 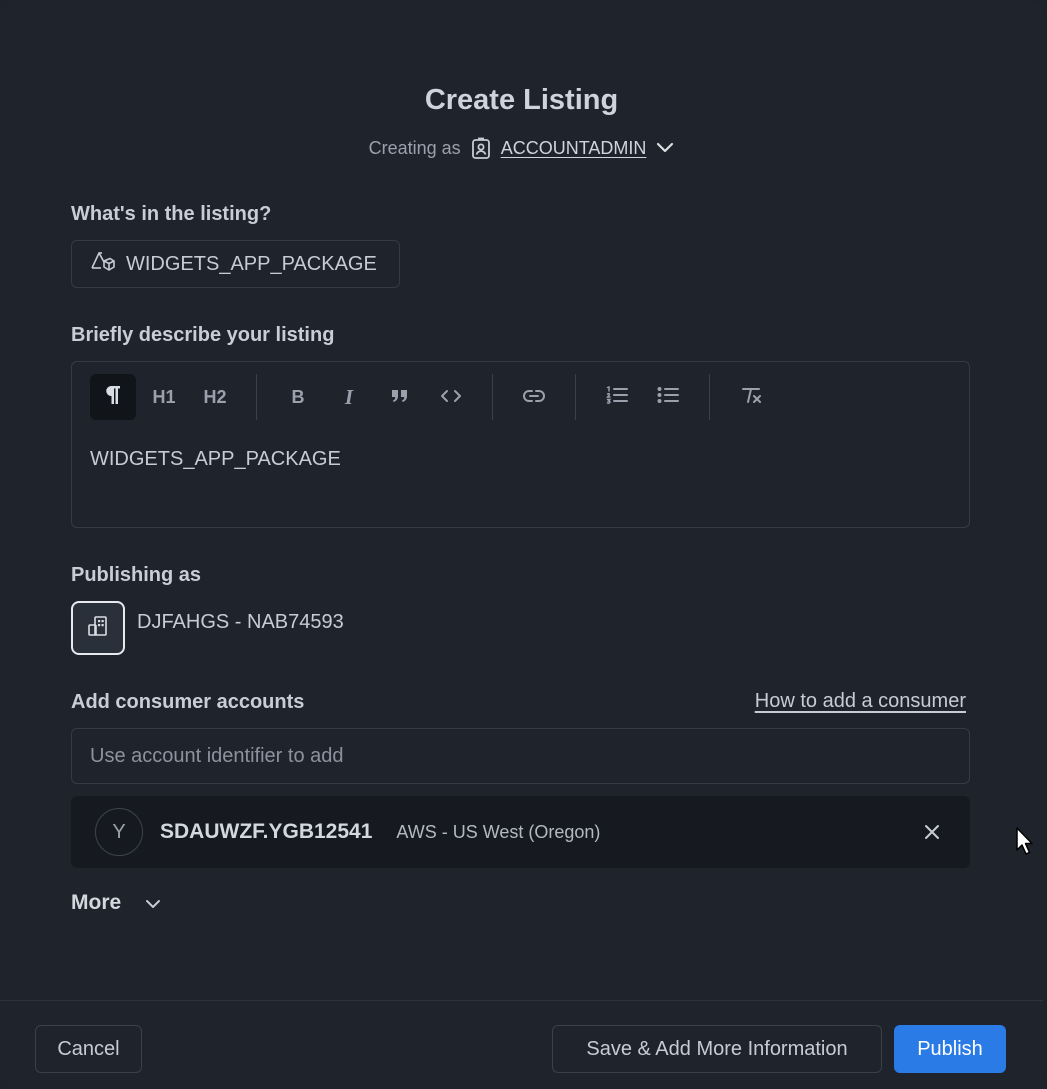 I want to click on description-editor: H1 H2 B I WIDGETS_APP_PACKAGE, so click(x=520, y=444).